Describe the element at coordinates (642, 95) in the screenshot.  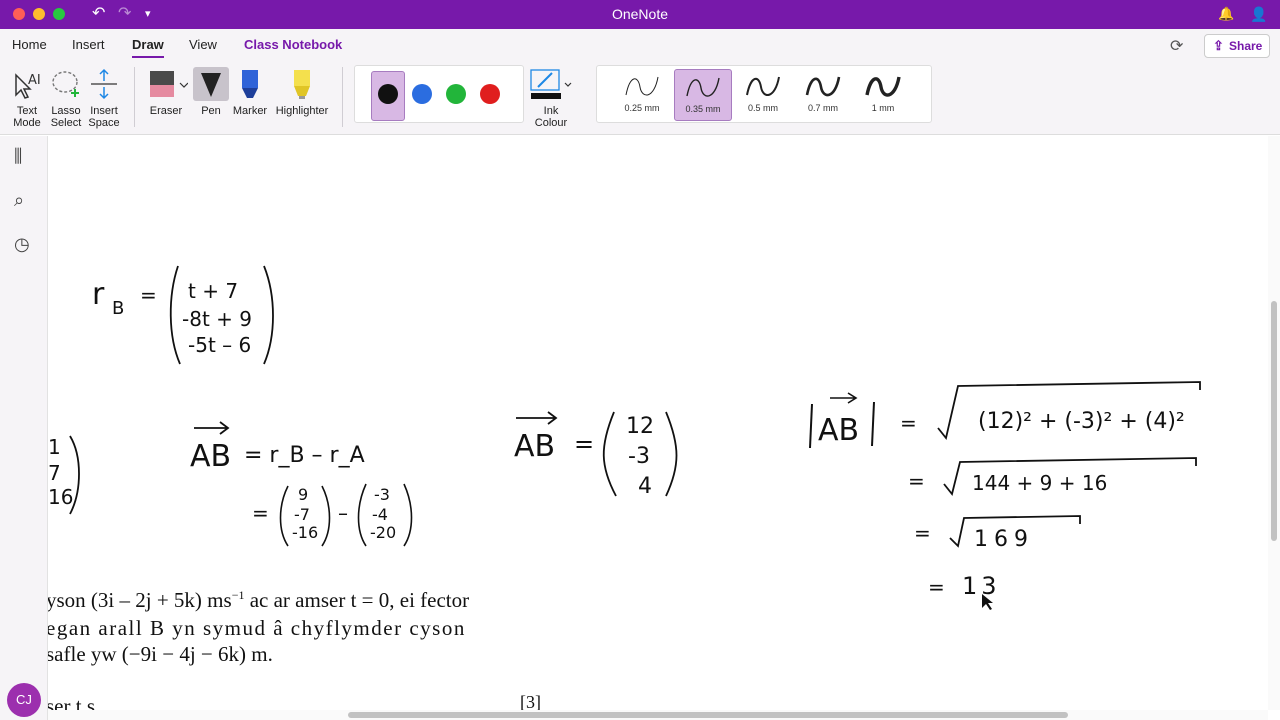
I see `thickness-025-option: 0.25 mm` at that location.